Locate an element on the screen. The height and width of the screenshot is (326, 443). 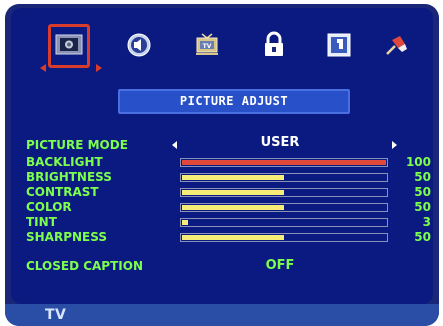
contrast-value: 50 is located at coordinates (422, 192).